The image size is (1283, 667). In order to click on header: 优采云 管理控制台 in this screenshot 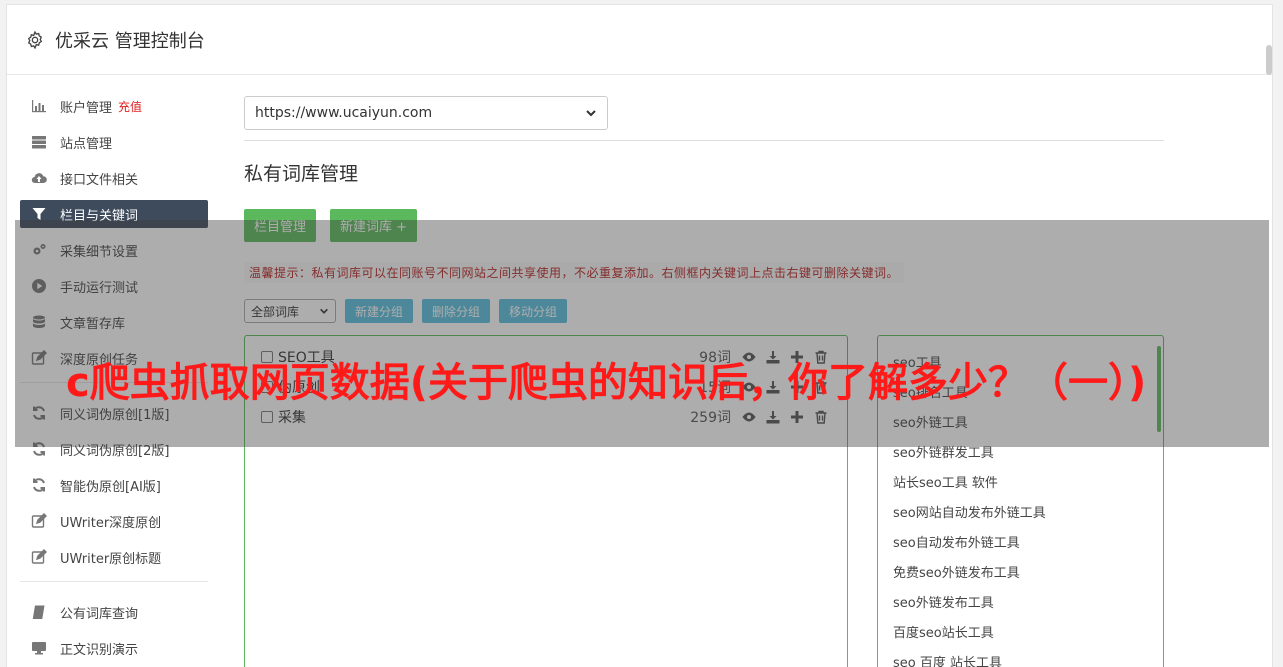, I will do `click(639, 40)`.